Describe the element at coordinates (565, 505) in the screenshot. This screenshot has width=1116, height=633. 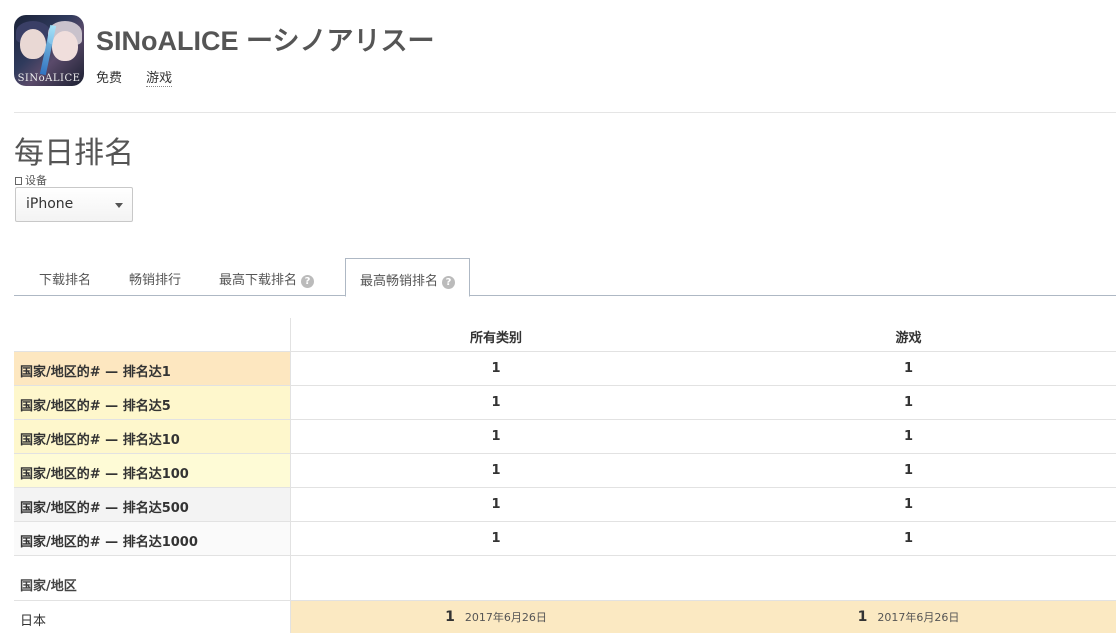
I see `table-row: 国家/地区的# — 排名达500 1 1` at that location.